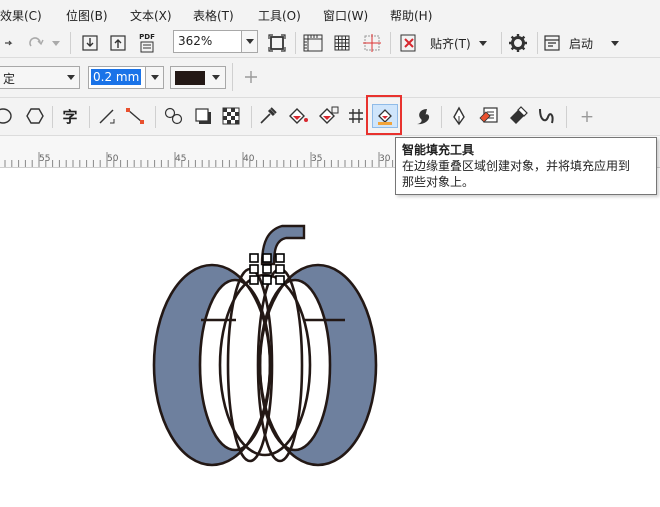  What do you see at coordinates (298, 116) in the screenshot?
I see `interactive-fill-icon` at bounding box center [298, 116].